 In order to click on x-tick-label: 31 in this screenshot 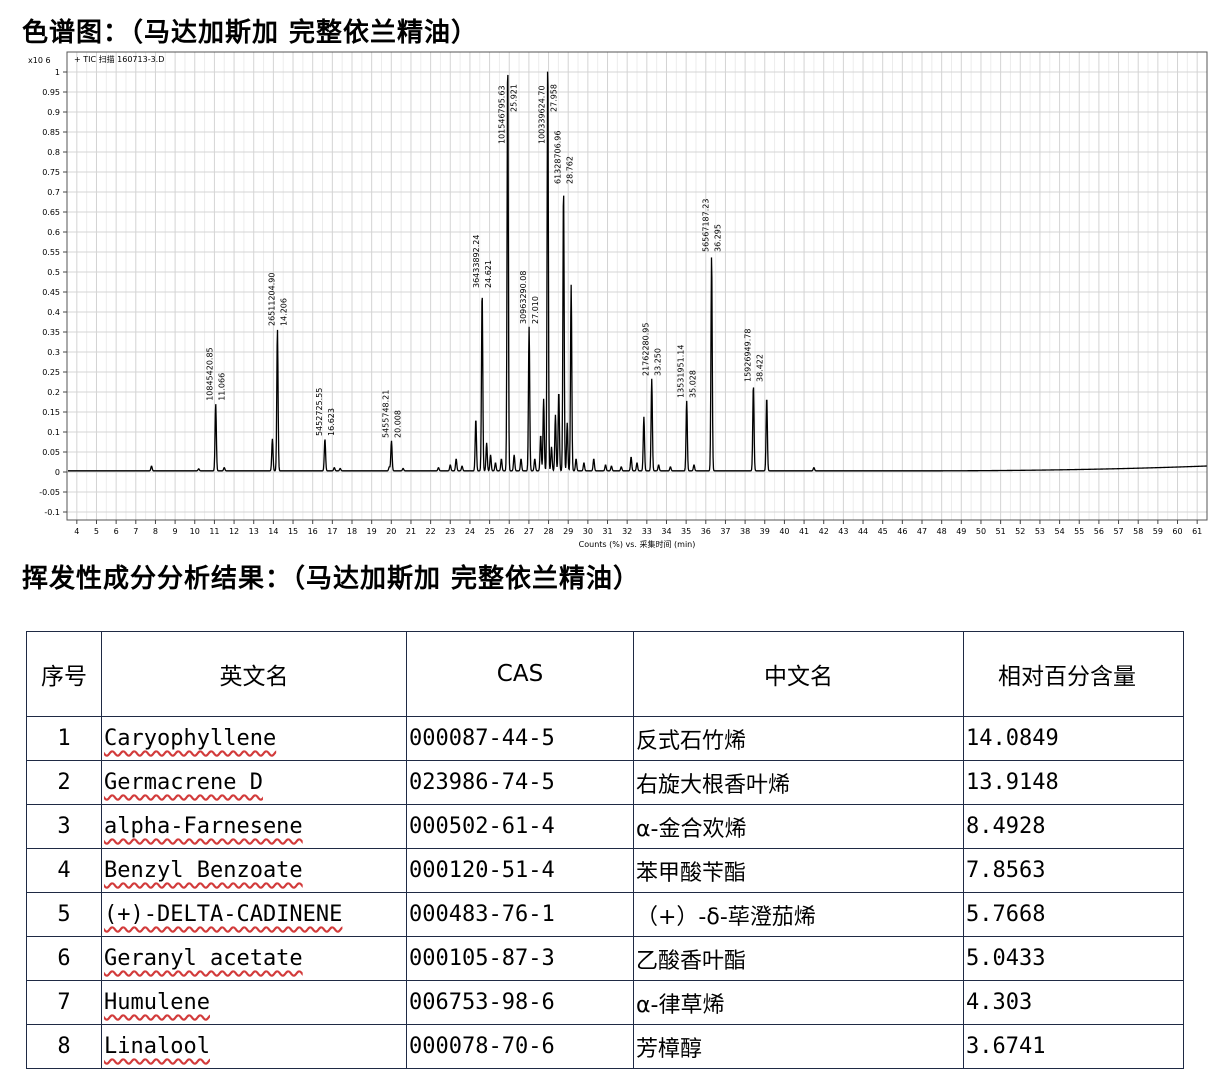, I will do `click(607, 531)`.